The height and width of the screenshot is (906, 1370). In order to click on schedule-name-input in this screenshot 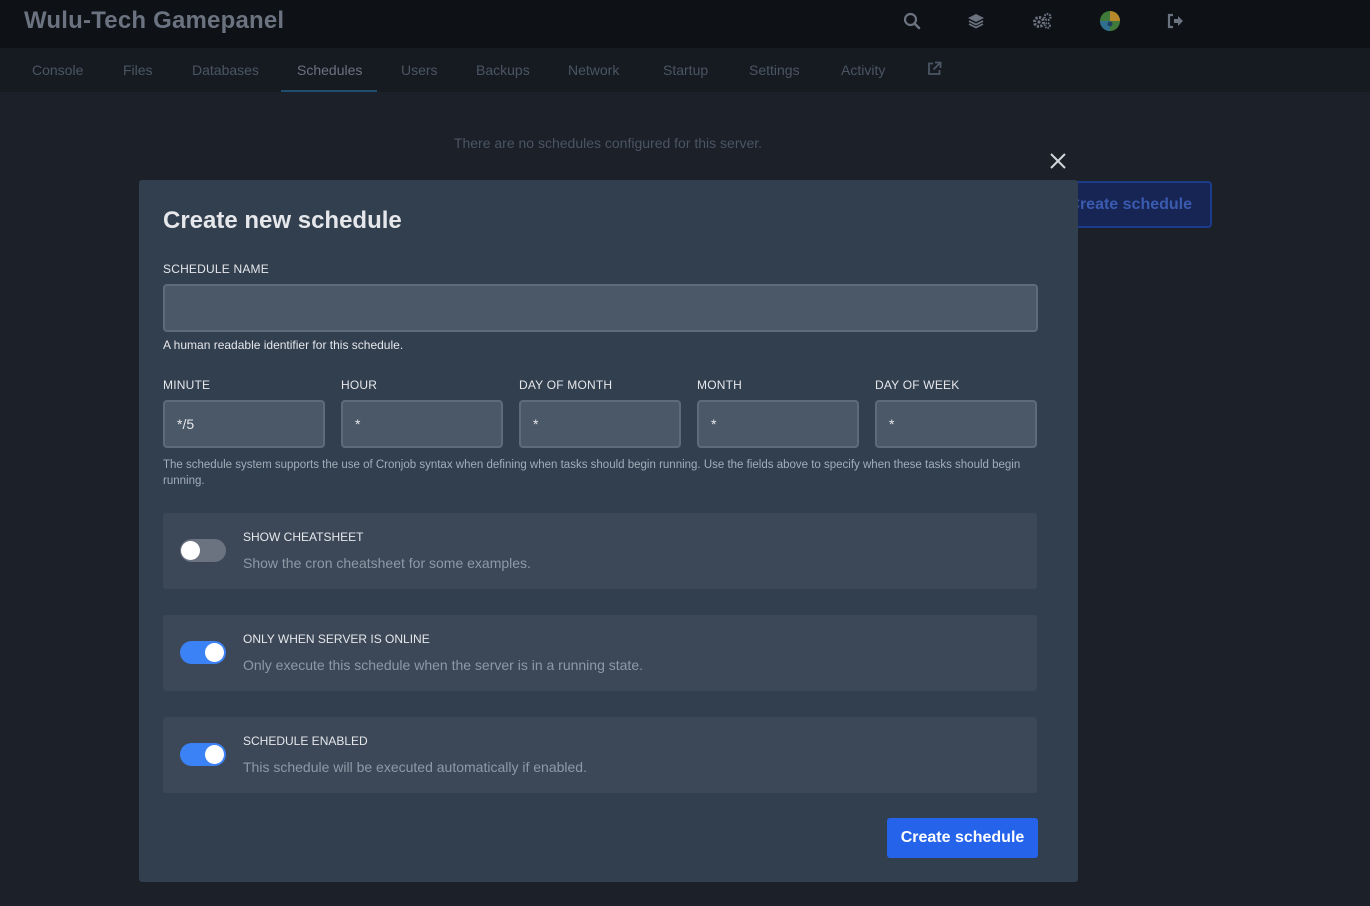, I will do `click(600, 308)`.